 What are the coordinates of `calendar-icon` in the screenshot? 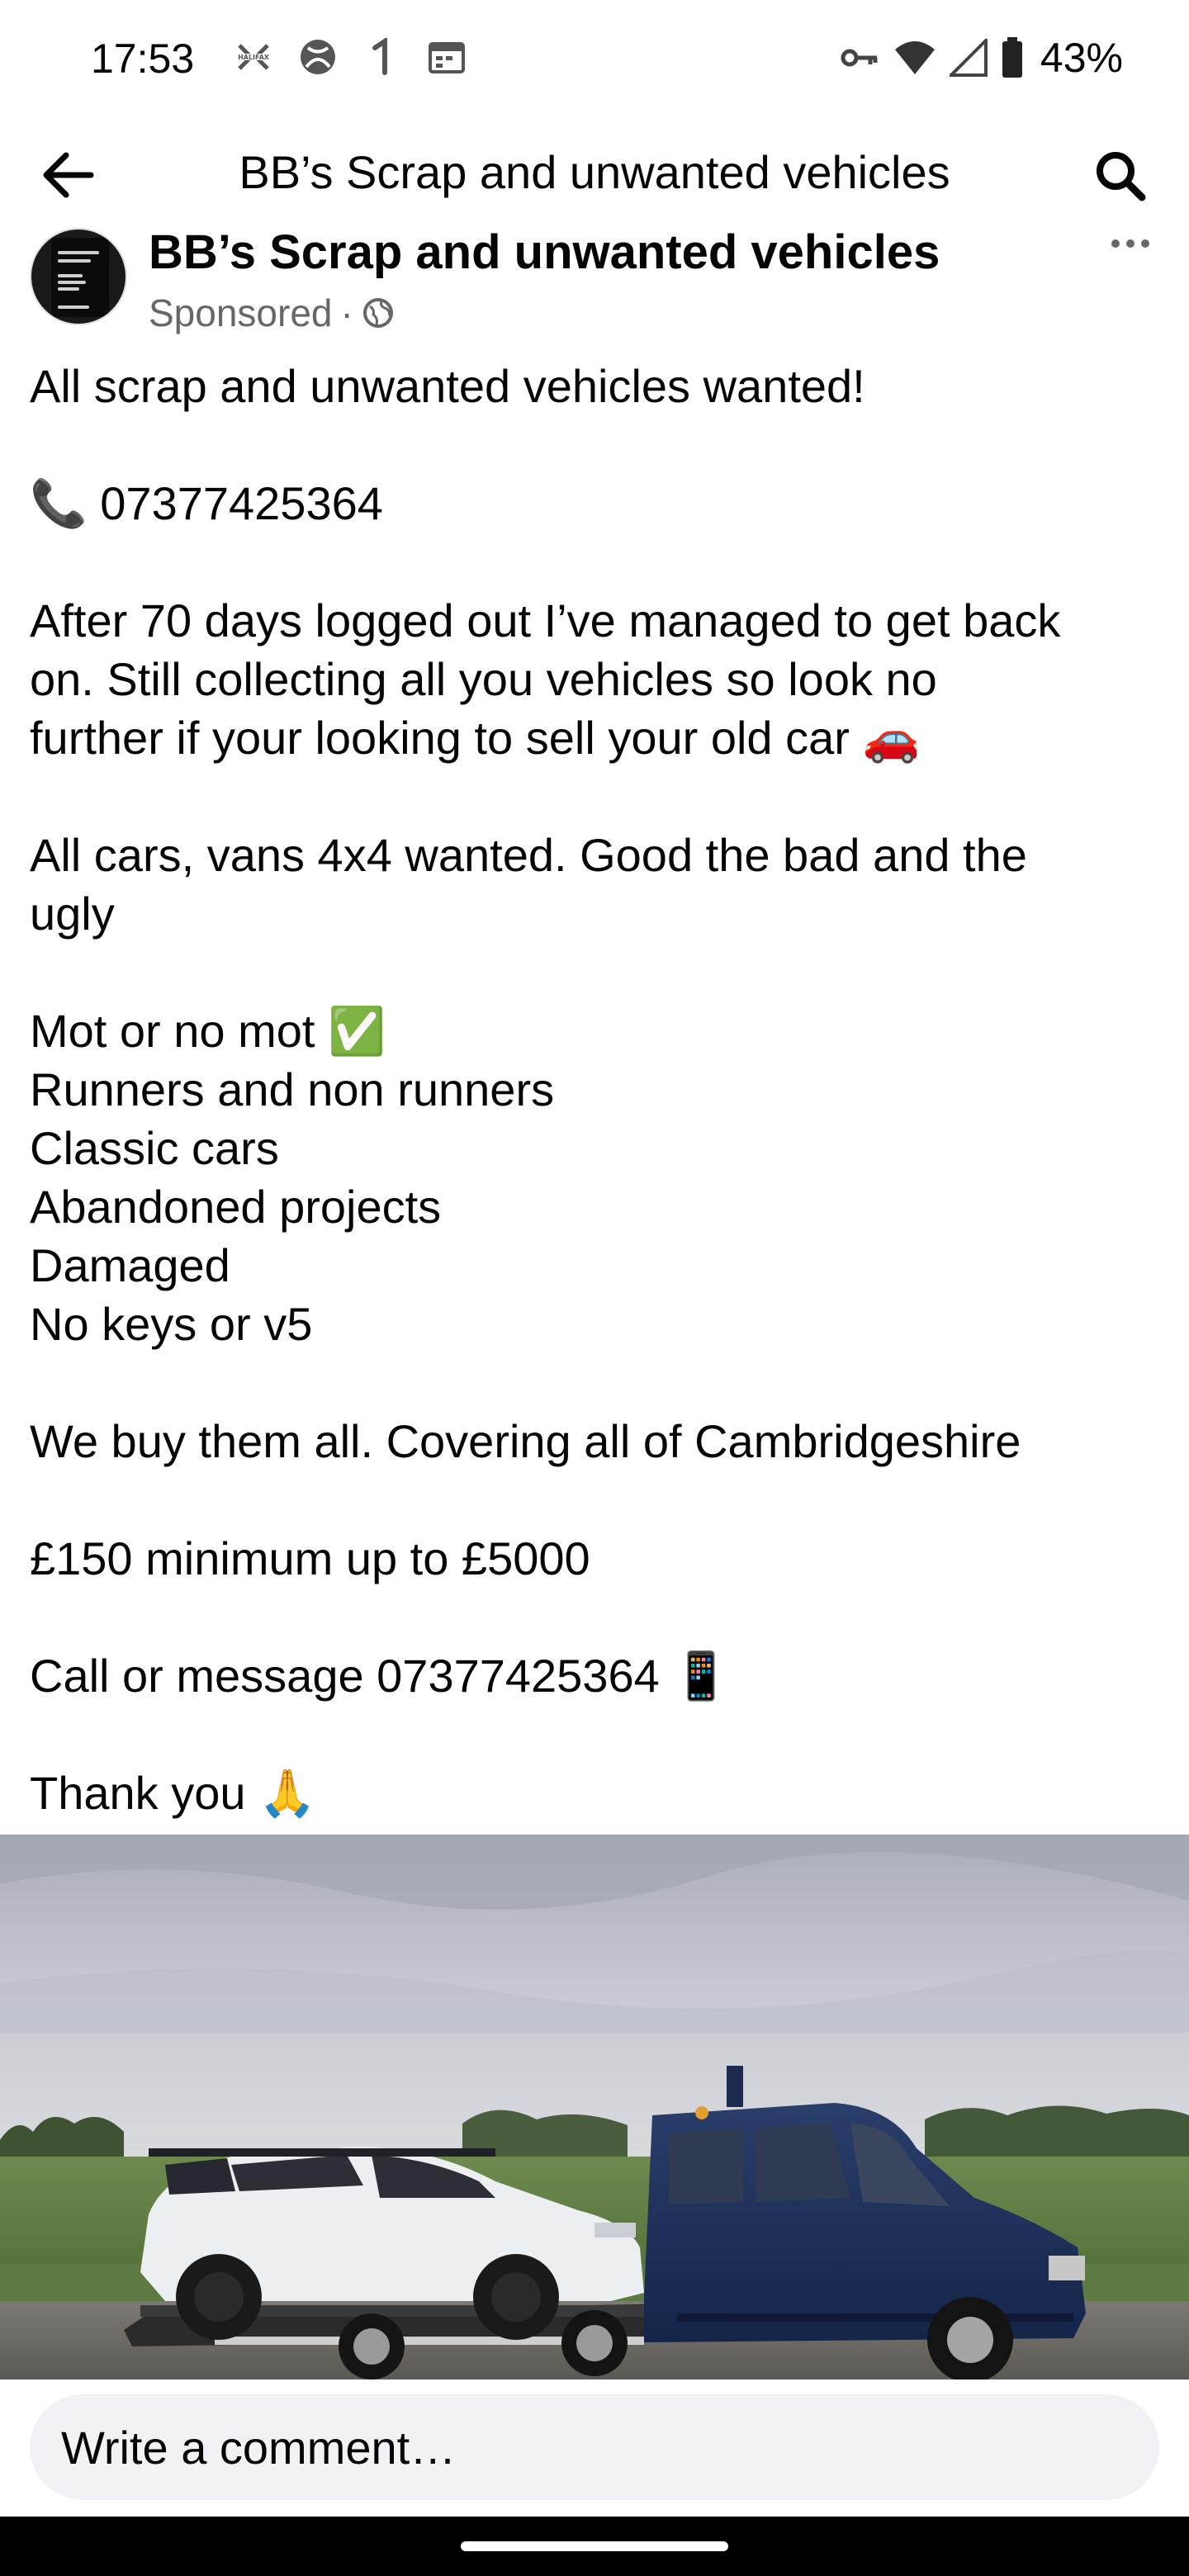 It's located at (446, 57).